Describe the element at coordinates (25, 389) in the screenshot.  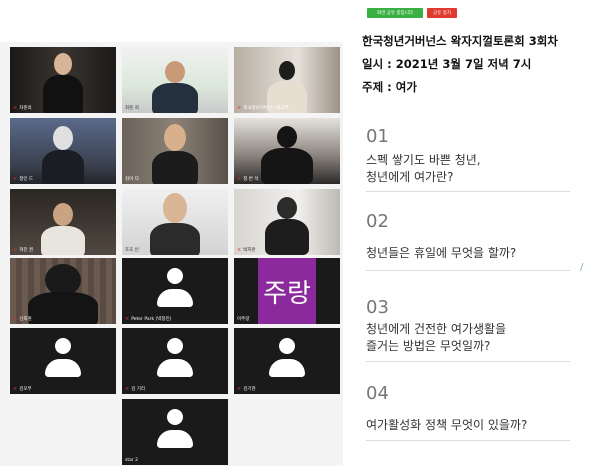
I see `participant-name: 김모부` at that location.